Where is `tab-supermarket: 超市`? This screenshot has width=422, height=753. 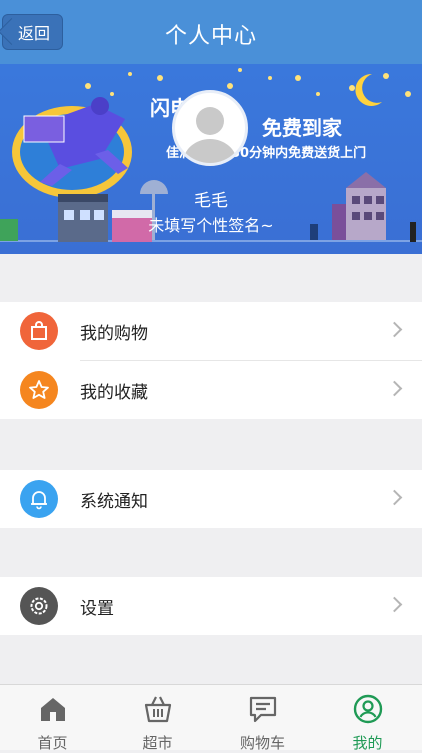 tab-supermarket: 超市 is located at coordinates (157, 718).